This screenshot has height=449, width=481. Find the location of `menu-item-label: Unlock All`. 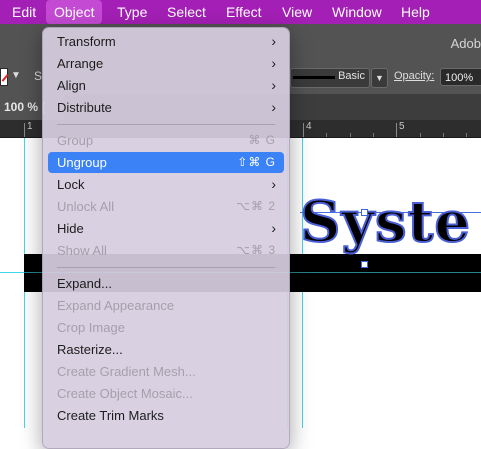

menu-item-label: Unlock All is located at coordinates (86, 206).